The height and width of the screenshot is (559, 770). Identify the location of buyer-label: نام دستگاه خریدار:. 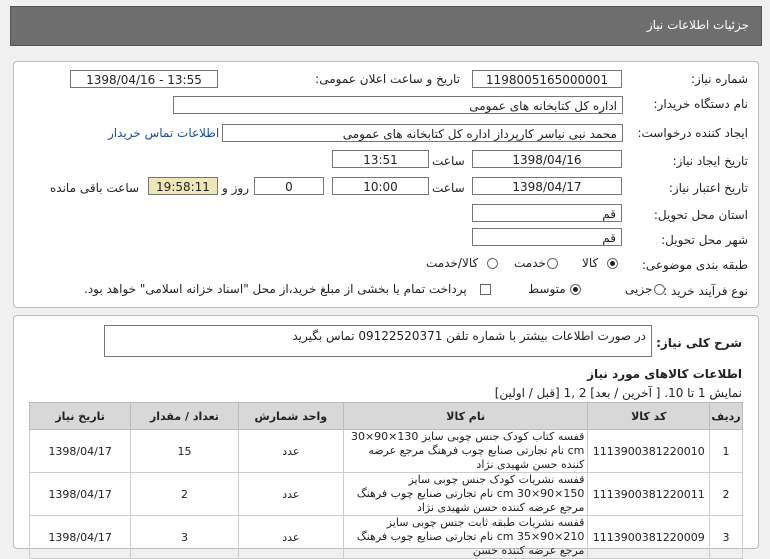
(701, 104).